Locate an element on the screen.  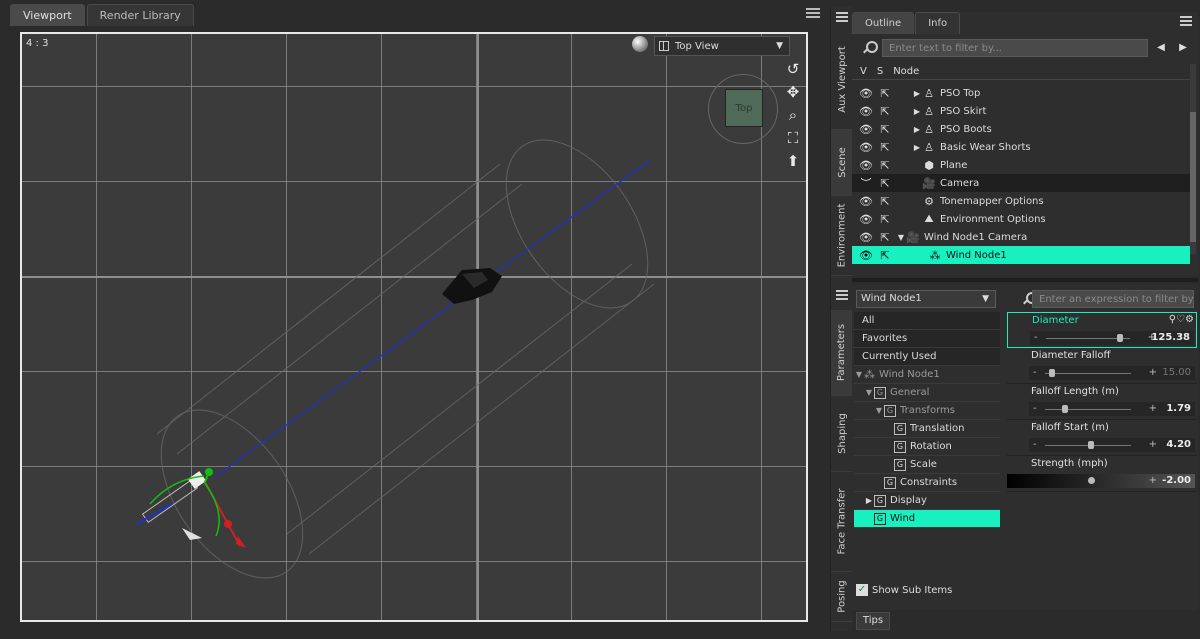
property-options-icons: ⚲♡⚙ is located at coordinates (1181, 319).